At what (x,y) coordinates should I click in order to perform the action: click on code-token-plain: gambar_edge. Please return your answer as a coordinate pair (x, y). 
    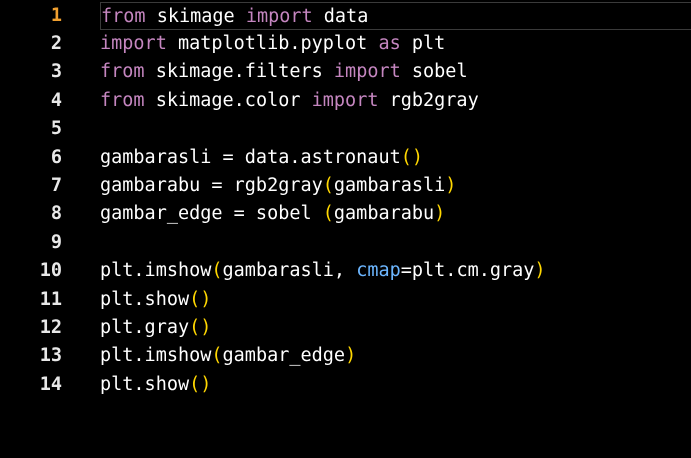
    Looking at the image, I should click on (284, 356).